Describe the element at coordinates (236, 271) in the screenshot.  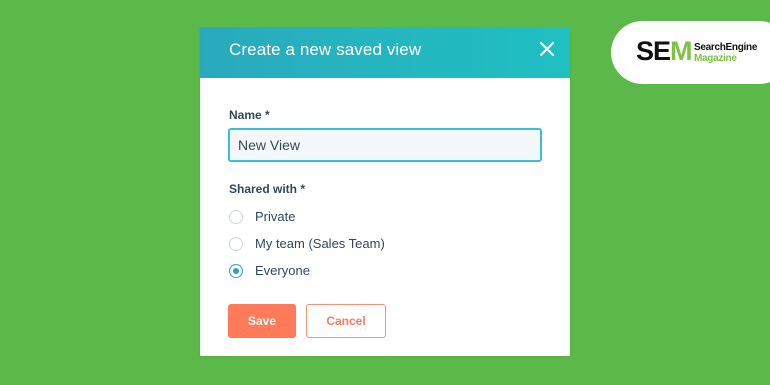
I see `radio-everyone-circle` at that location.